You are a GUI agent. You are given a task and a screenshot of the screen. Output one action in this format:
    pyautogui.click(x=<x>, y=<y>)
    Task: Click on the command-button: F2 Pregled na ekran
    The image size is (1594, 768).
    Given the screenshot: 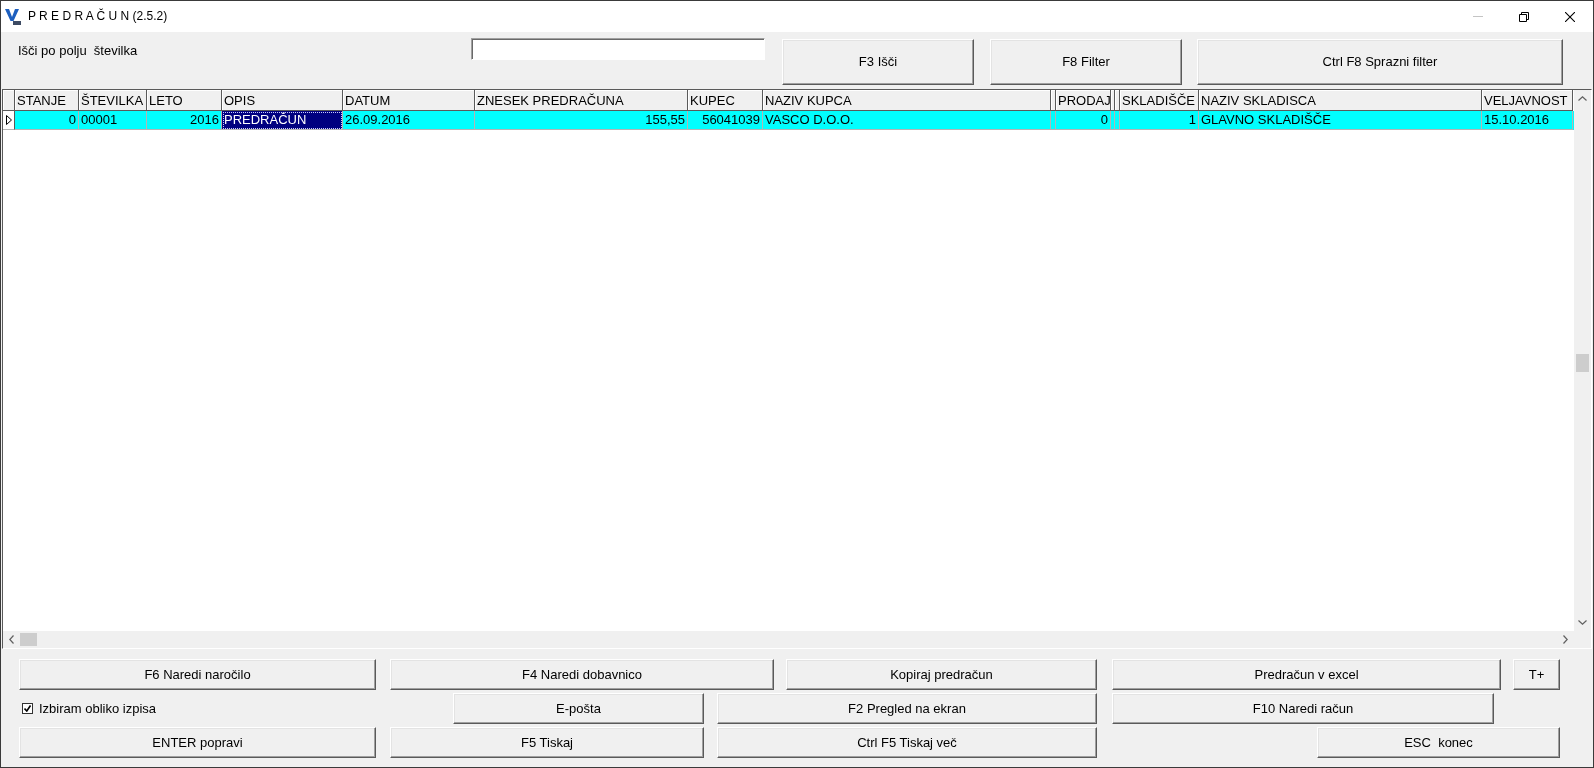 What is the action you would take?
    pyautogui.click(x=907, y=708)
    